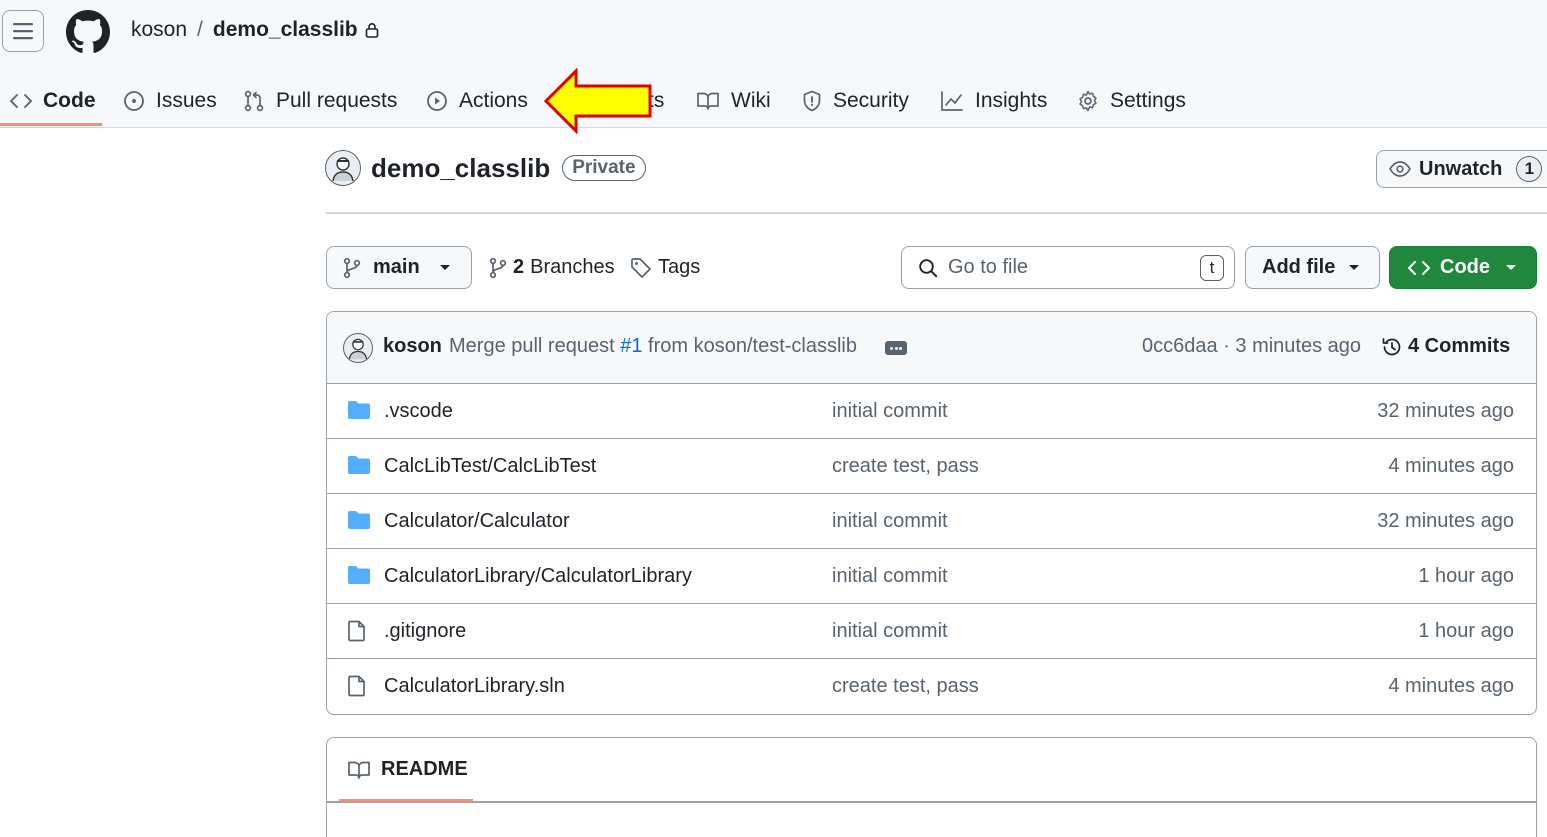 The width and height of the screenshot is (1547, 837). What do you see at coordinates (51, 124) in the screenshot?
I see `active-tab-underline` at bounding box center [51, 124].